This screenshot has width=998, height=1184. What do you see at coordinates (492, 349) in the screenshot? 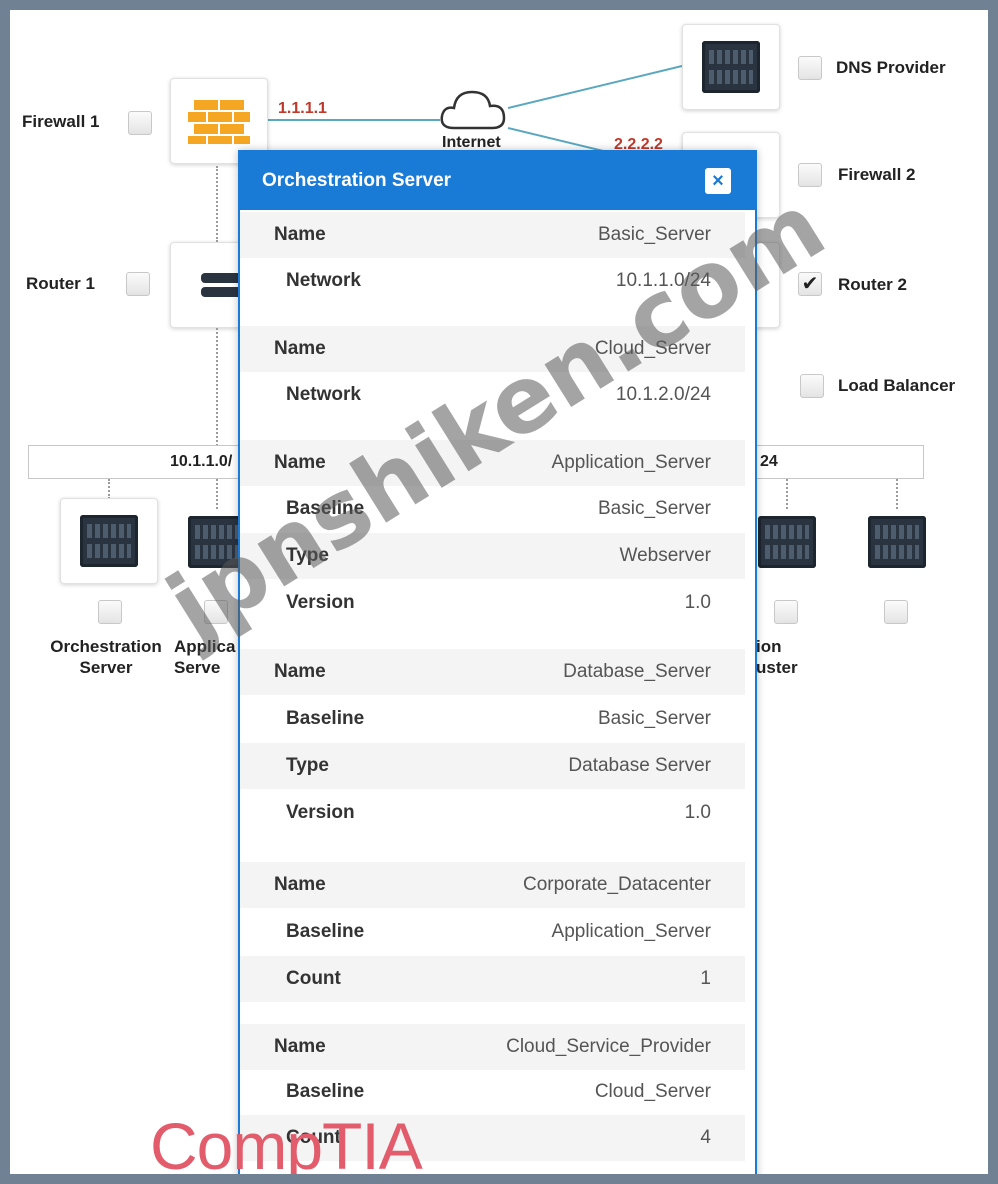
I see `dialog-row-name: Name Cloud_Server` at bounding box center [492, 349].